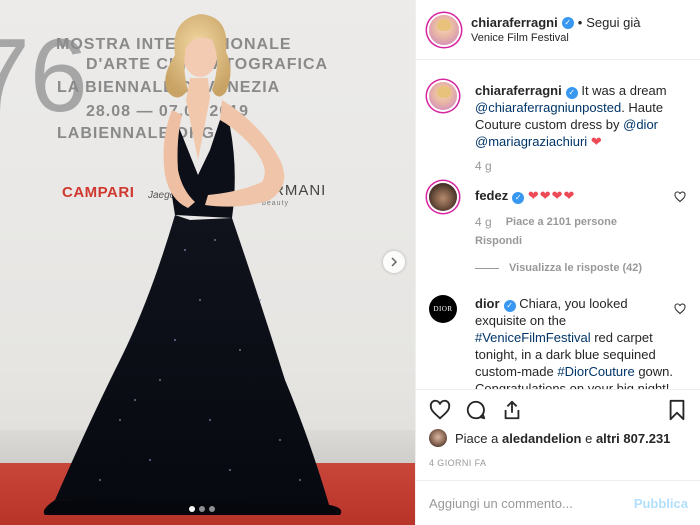  What do you see at coordinates (555, 38) in the screenshot?
I see `post-location: Venice Film Festival` at bounding box center [555, 38].